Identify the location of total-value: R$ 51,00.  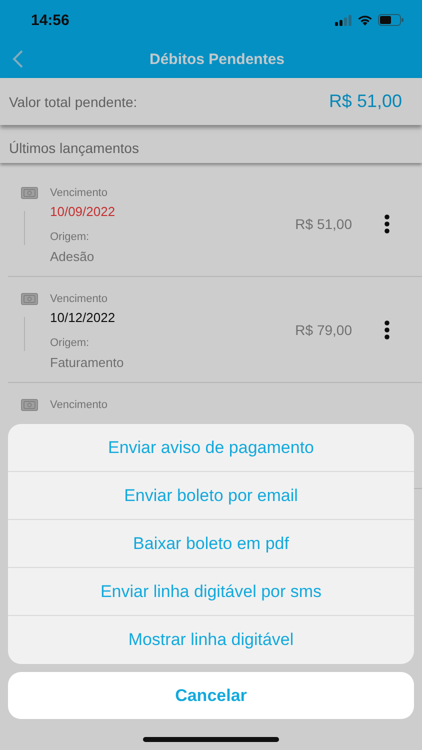
(365, 101).